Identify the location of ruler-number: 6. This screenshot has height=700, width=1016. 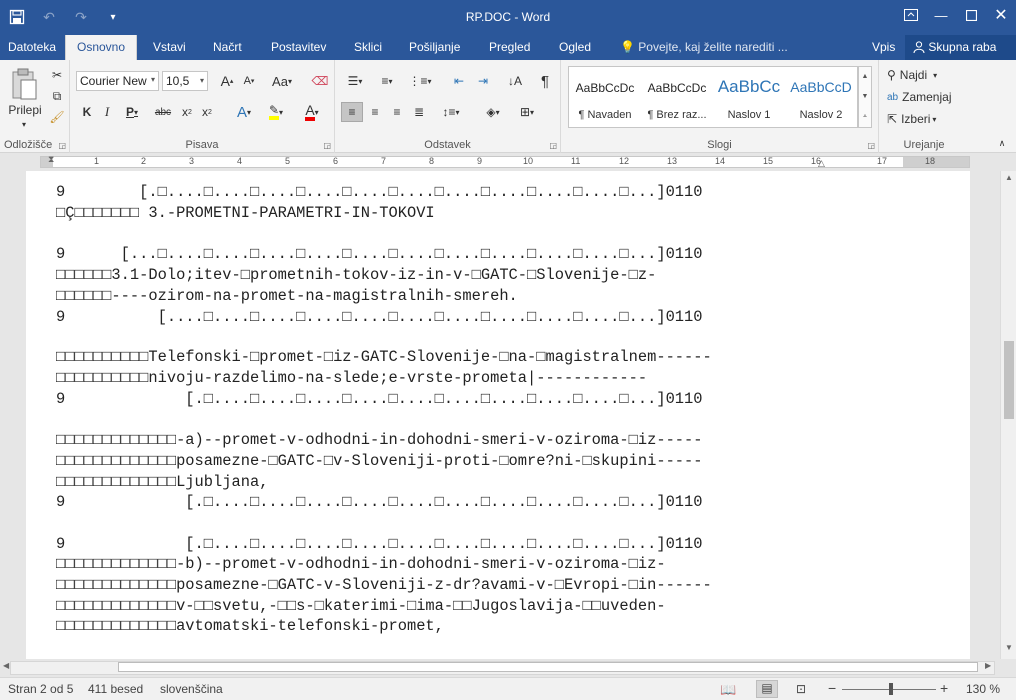
(336, 161).